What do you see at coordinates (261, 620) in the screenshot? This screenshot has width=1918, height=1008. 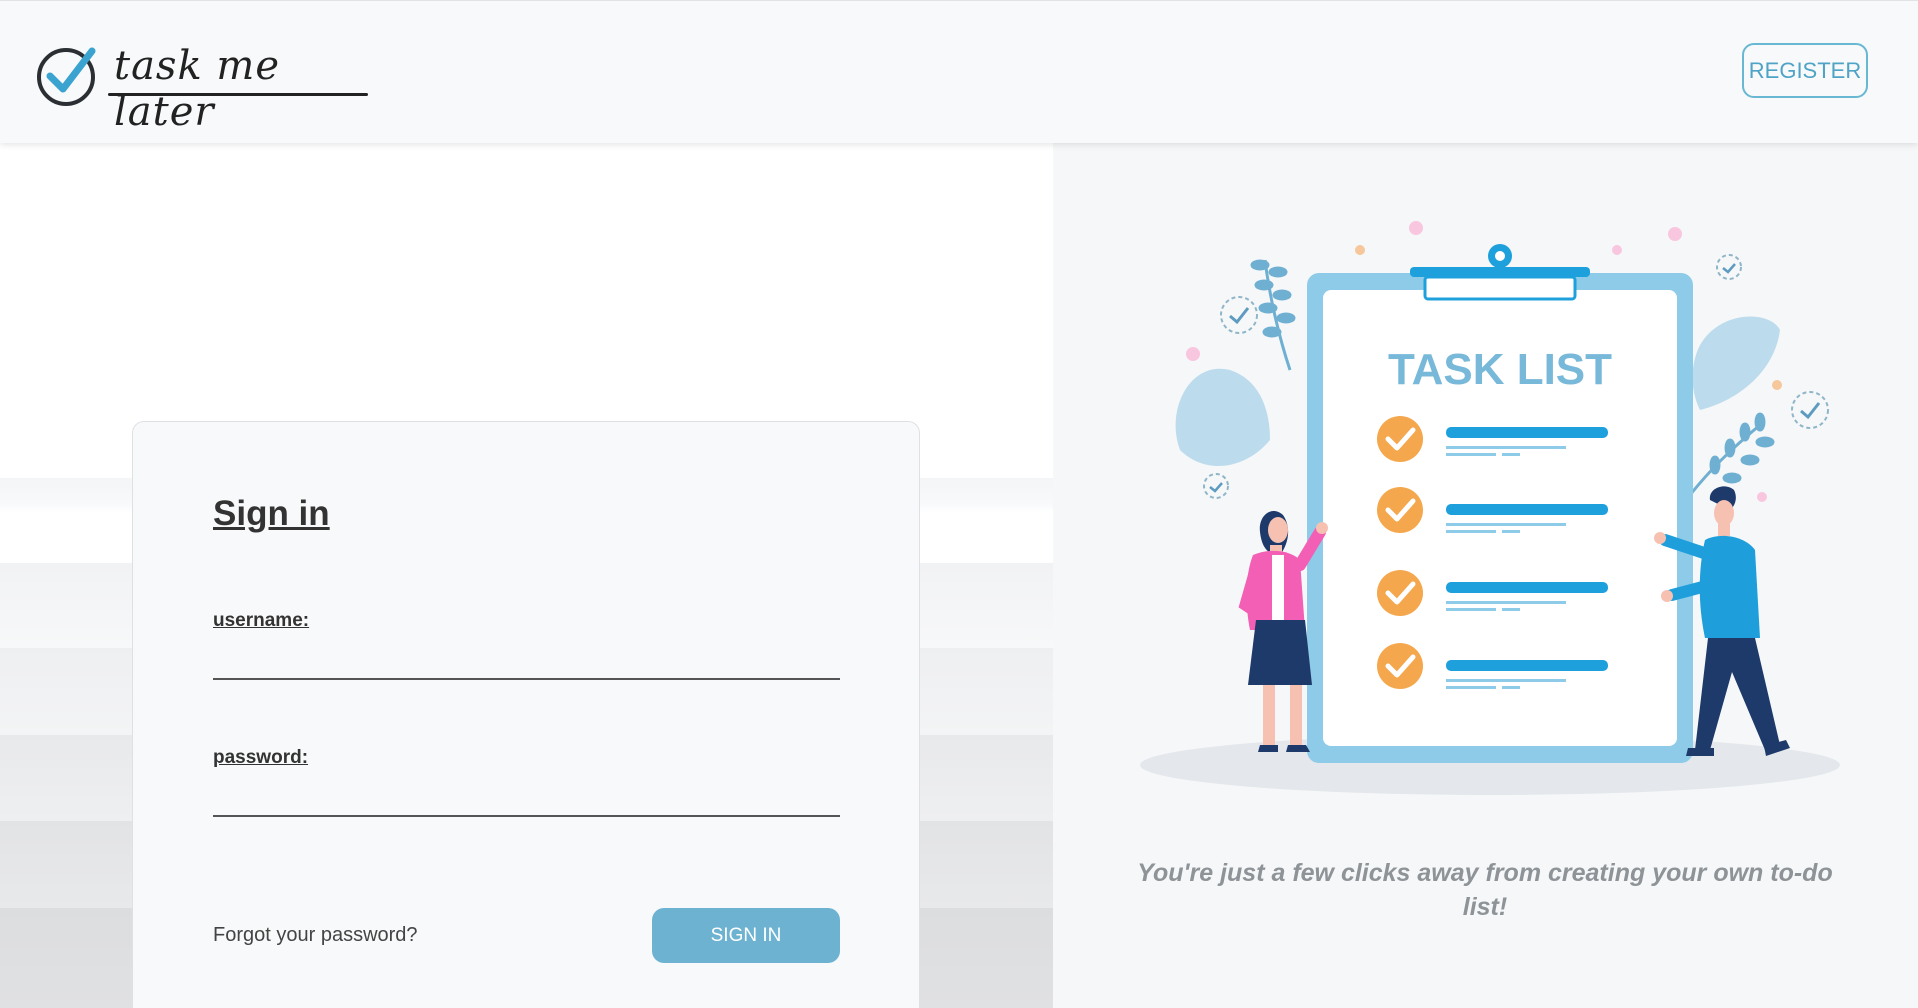 I see `username-label: username:` at bounding box center [261, 620].